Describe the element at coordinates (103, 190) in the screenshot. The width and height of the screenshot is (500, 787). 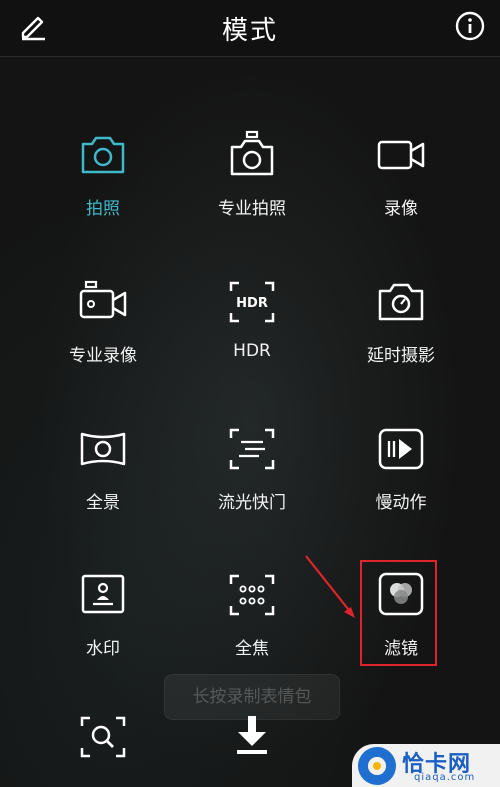
I see `mode-photo: 拍照` at that location.